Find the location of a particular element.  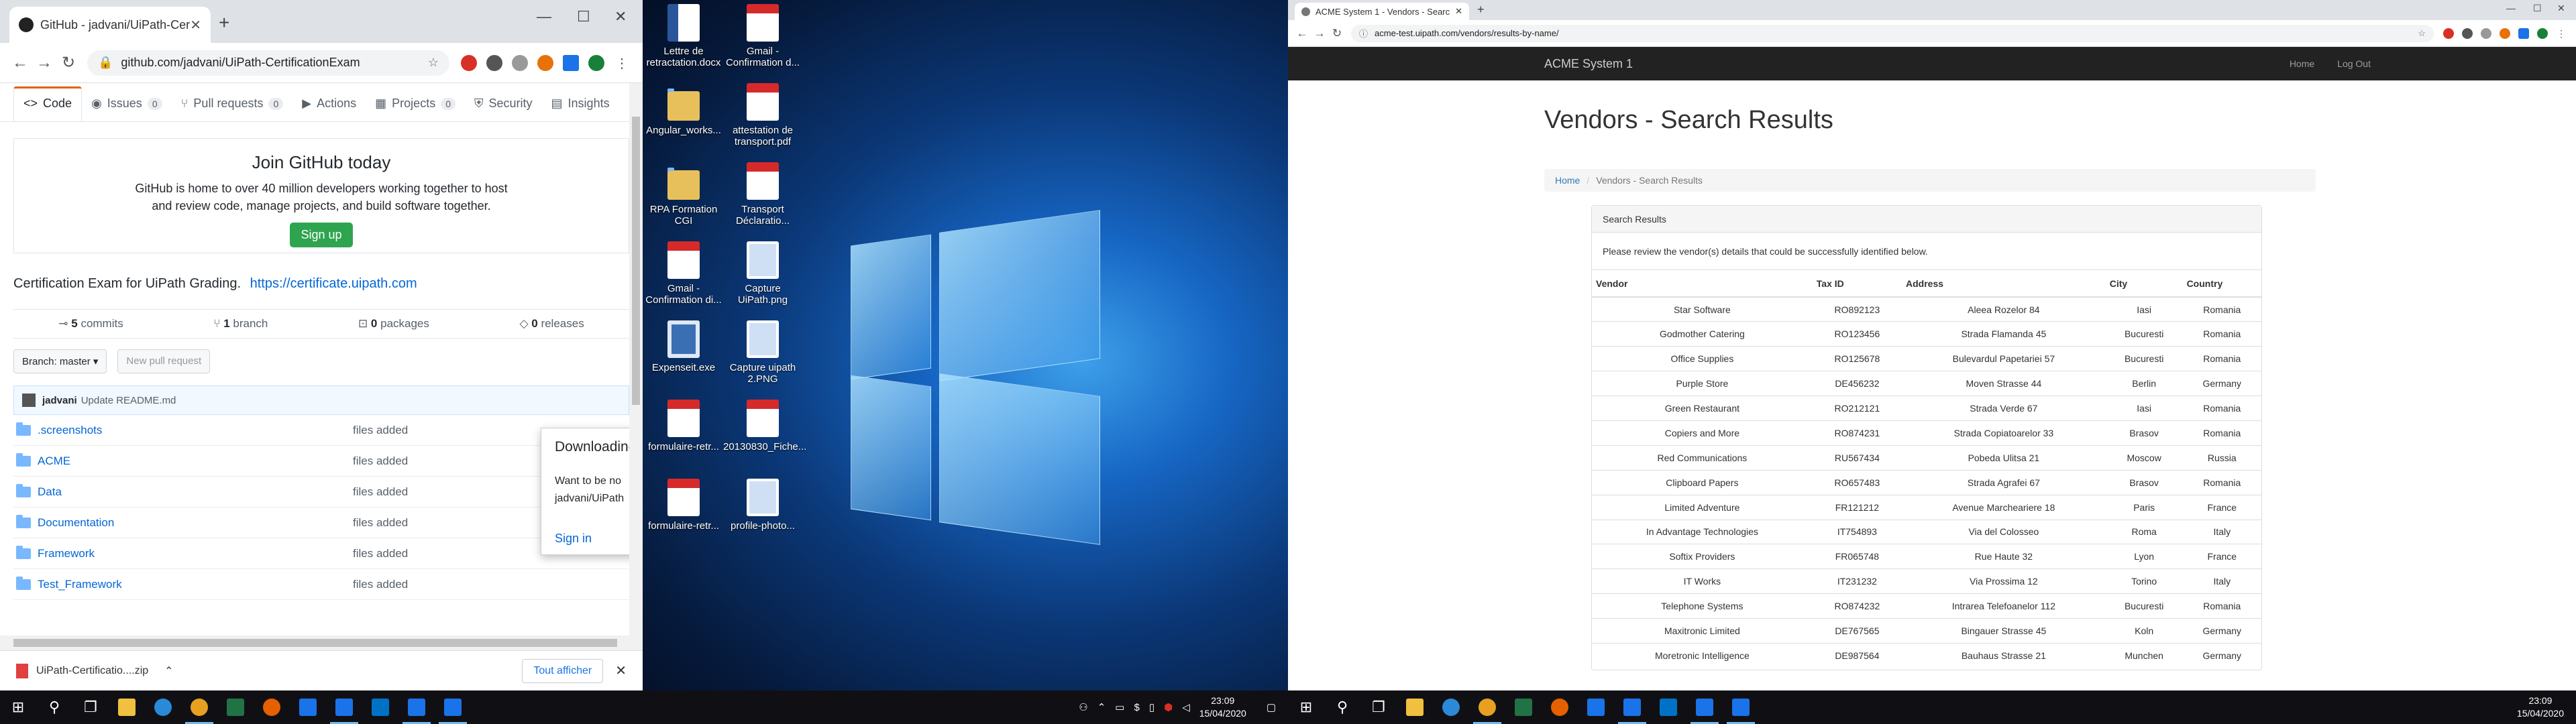

volume-icon: ◁ is located at coordinates (1186, 707).